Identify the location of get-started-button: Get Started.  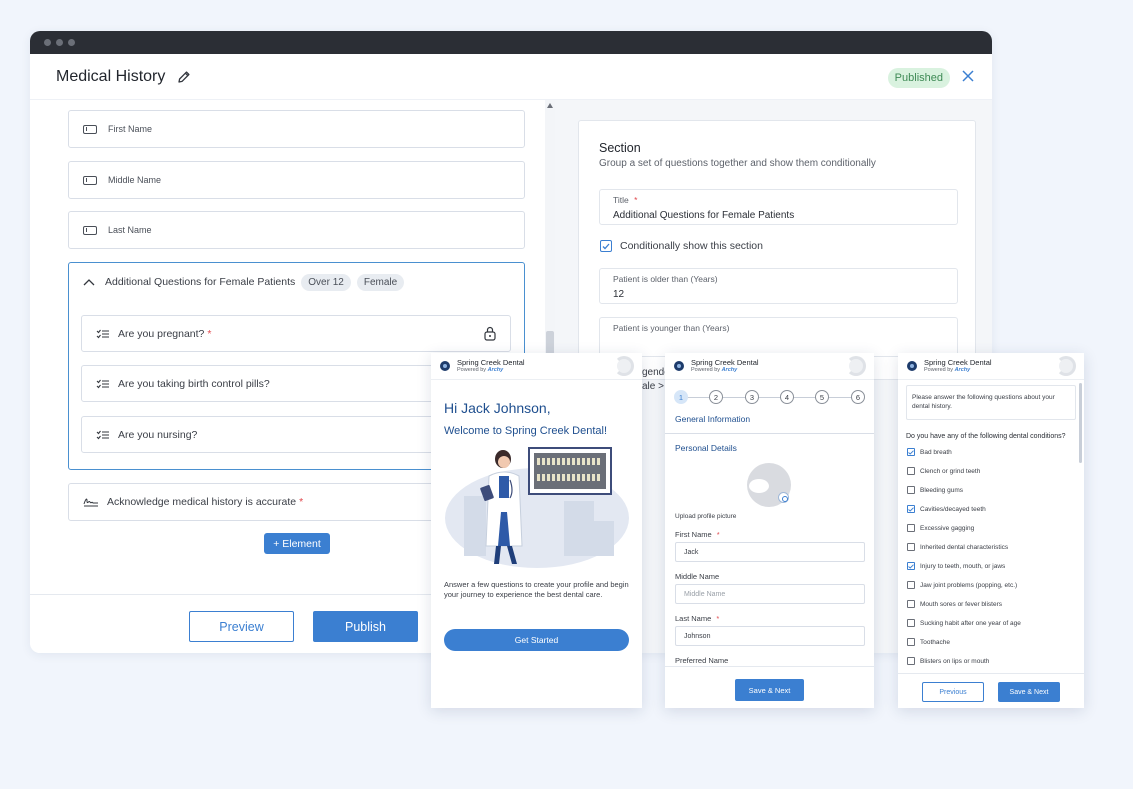
(536, 640).